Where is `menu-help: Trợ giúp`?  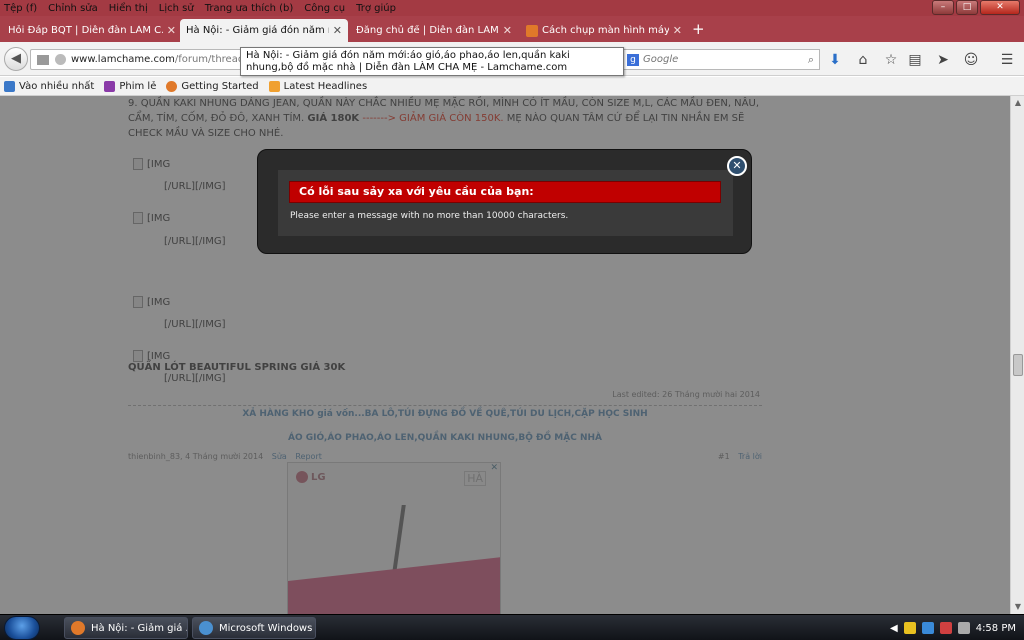
menu-help: Trợ giúp is located at coordinates (376, 8).